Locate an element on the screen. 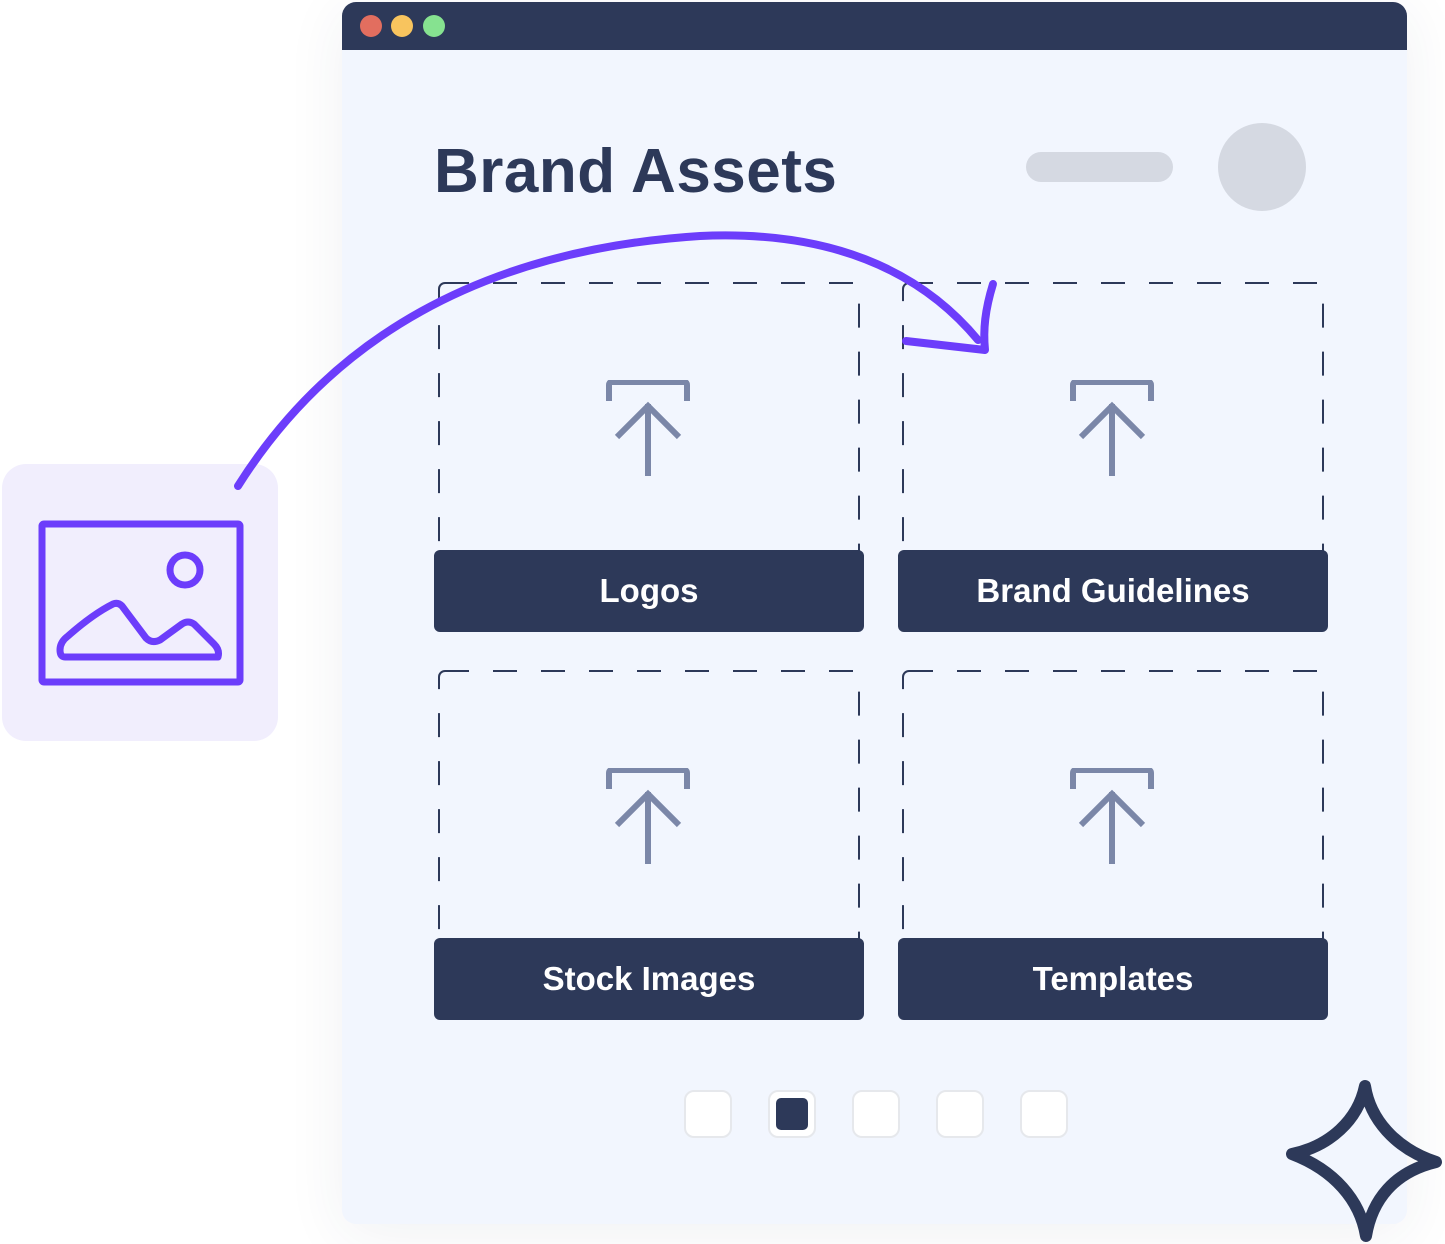 The image size is (1445, 1244). image-icon is located at coordinates (141, 603).